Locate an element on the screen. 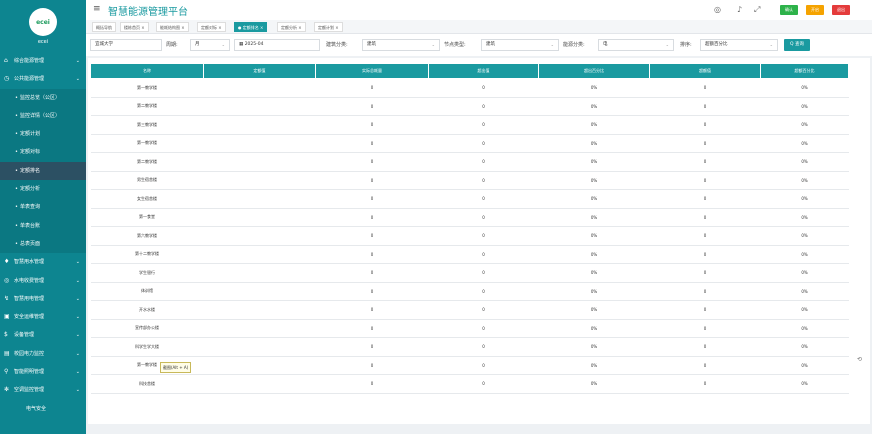 The width and height of the screenshot is (872, 434). sidebar-item-18: ✻ 空调监控管理 ⌄ is located at coordinates (43, 390).